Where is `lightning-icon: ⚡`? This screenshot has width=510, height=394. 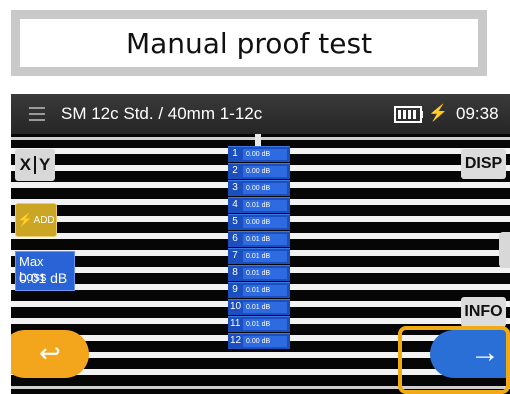 lightning-icon: ⚡ is located at coordinates (25, 219).